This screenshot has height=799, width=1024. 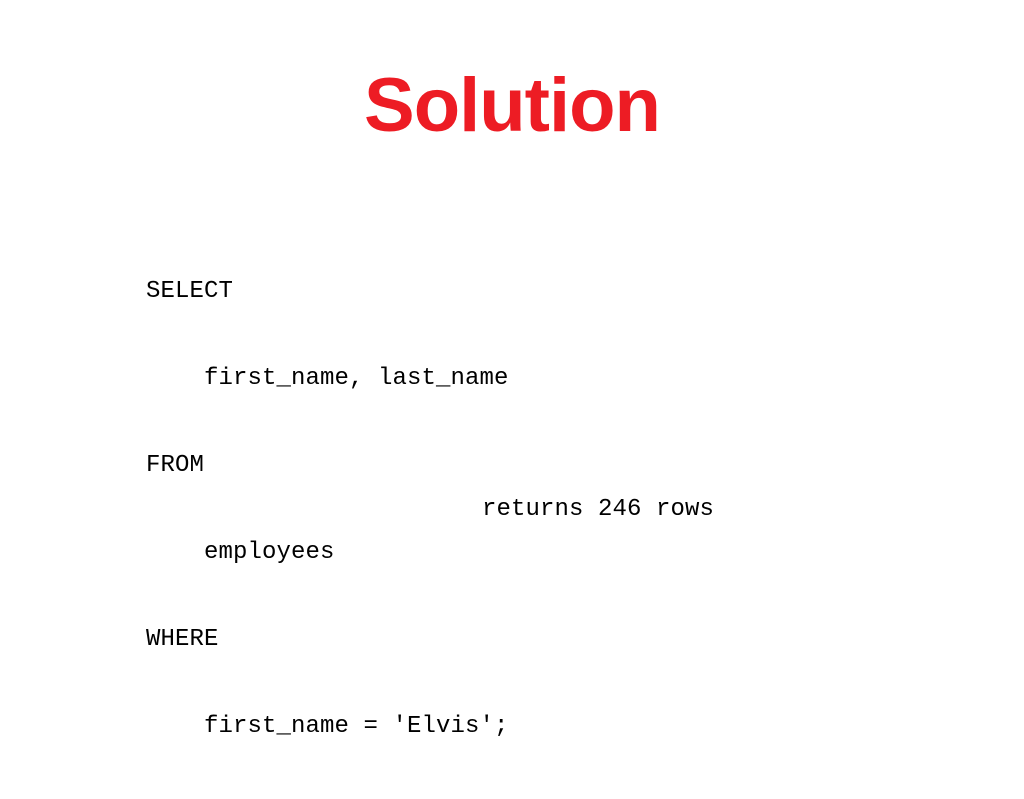 I want to click on code-line: WHERE, so click(x=182, y=639).